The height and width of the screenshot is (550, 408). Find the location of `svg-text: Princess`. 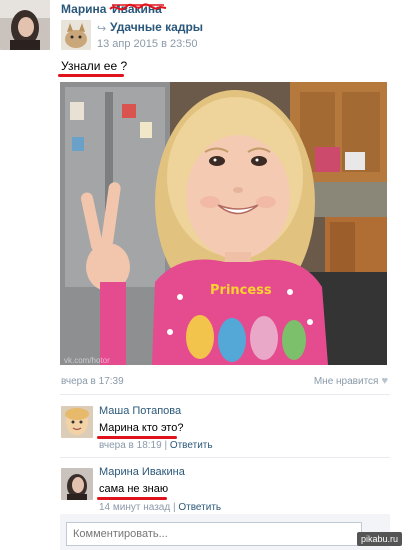

svg-text: Princess is located at coordinates (241, 290).